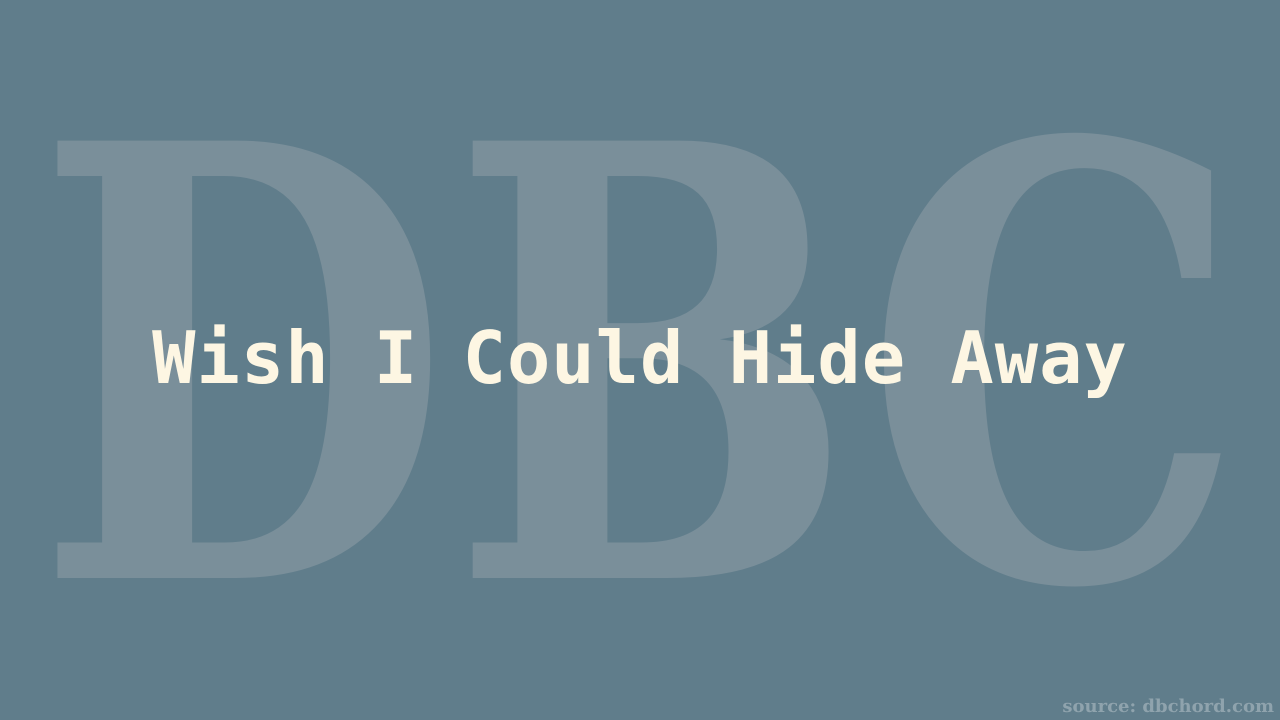 The width and height of the screenshot is (1280, 720). What do you see at coordinates (1168, 706) in the screenshot?
I see `source-credit: source: dbchord.com` at bounding box center [1168, 706].